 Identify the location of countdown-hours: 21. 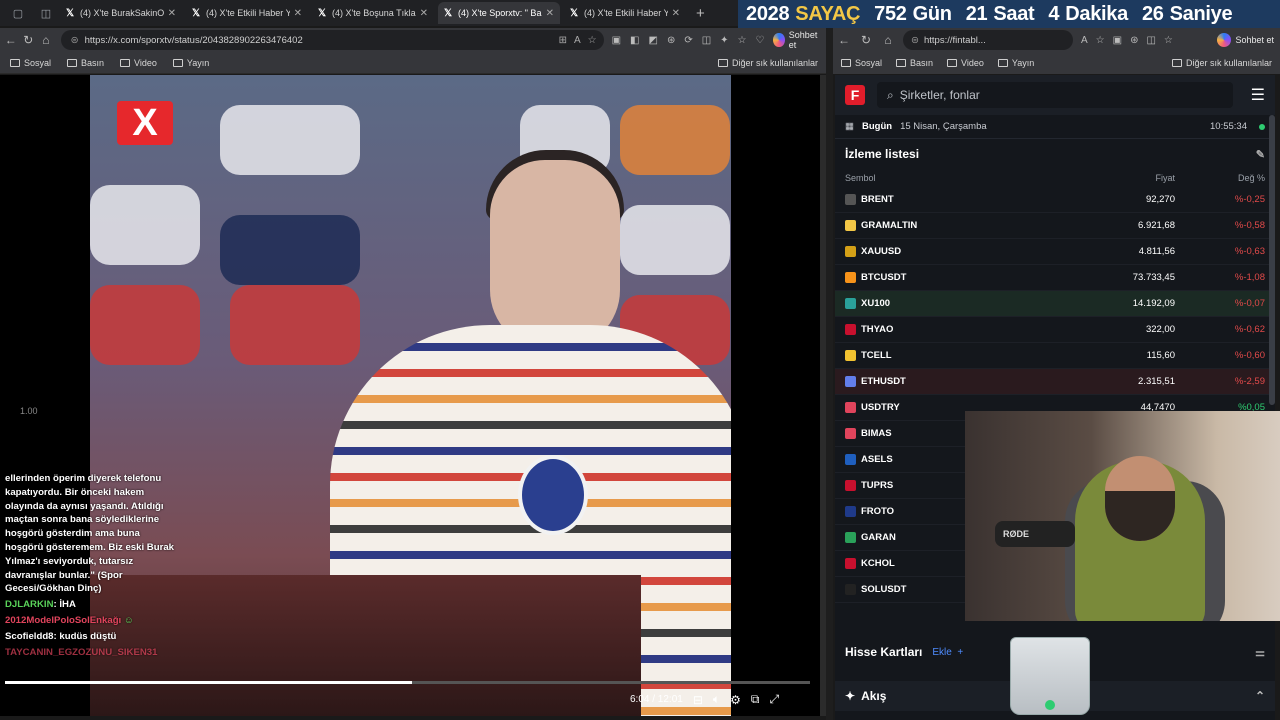
(976, 13).